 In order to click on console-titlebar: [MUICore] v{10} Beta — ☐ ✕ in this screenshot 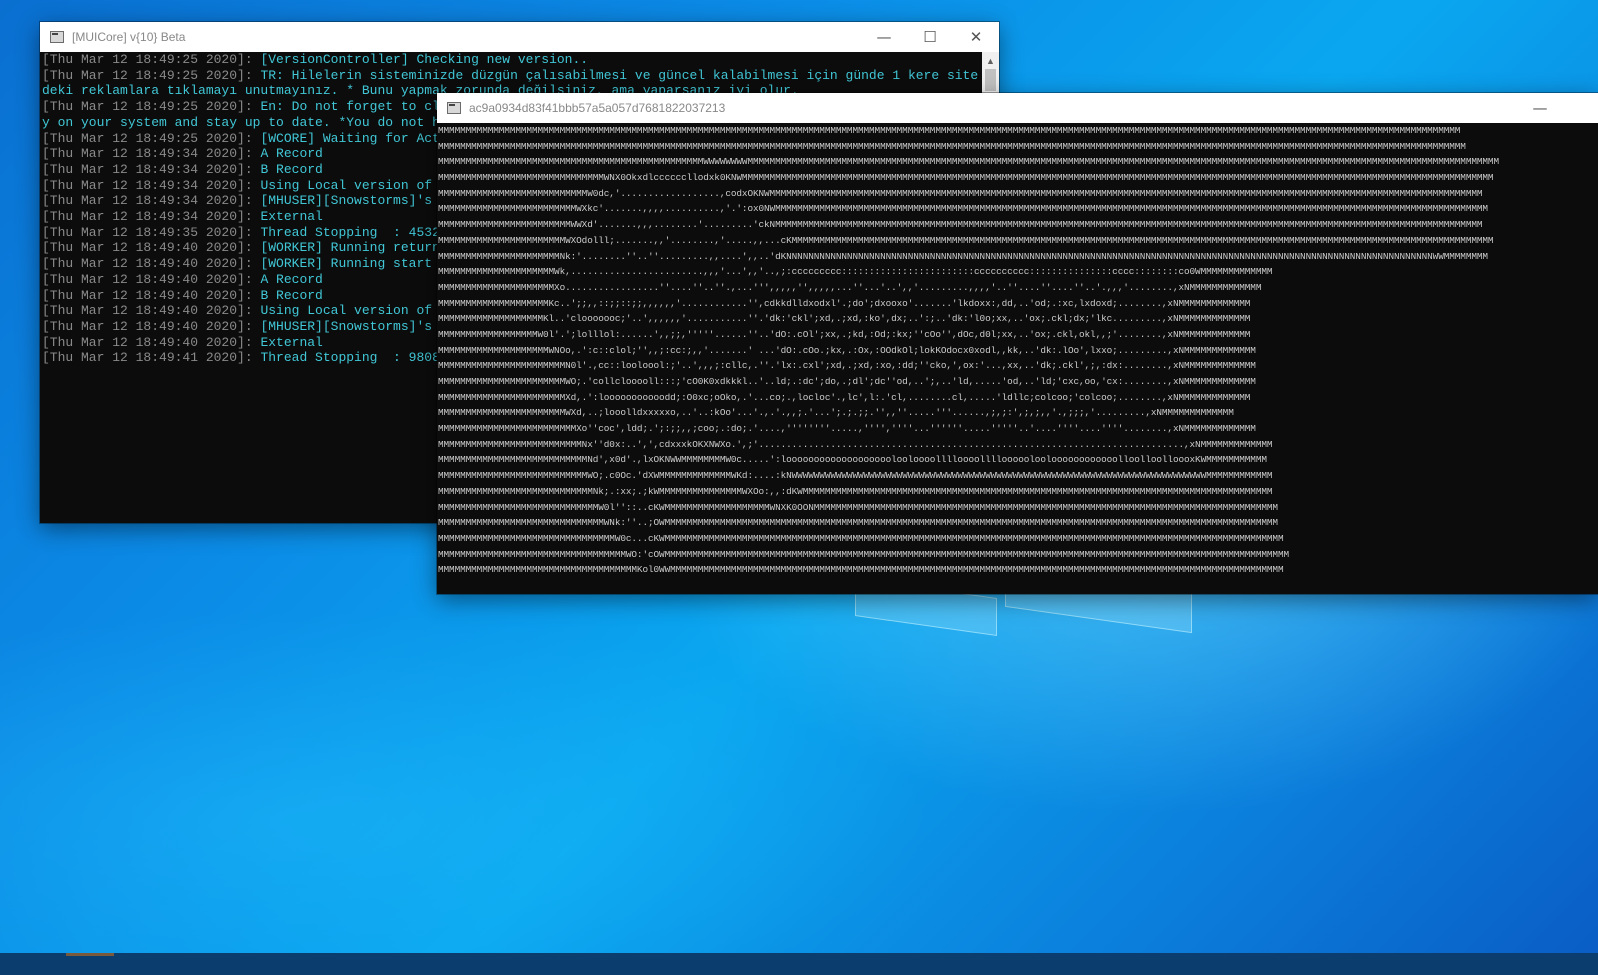, I will do `click(519, 37)`.